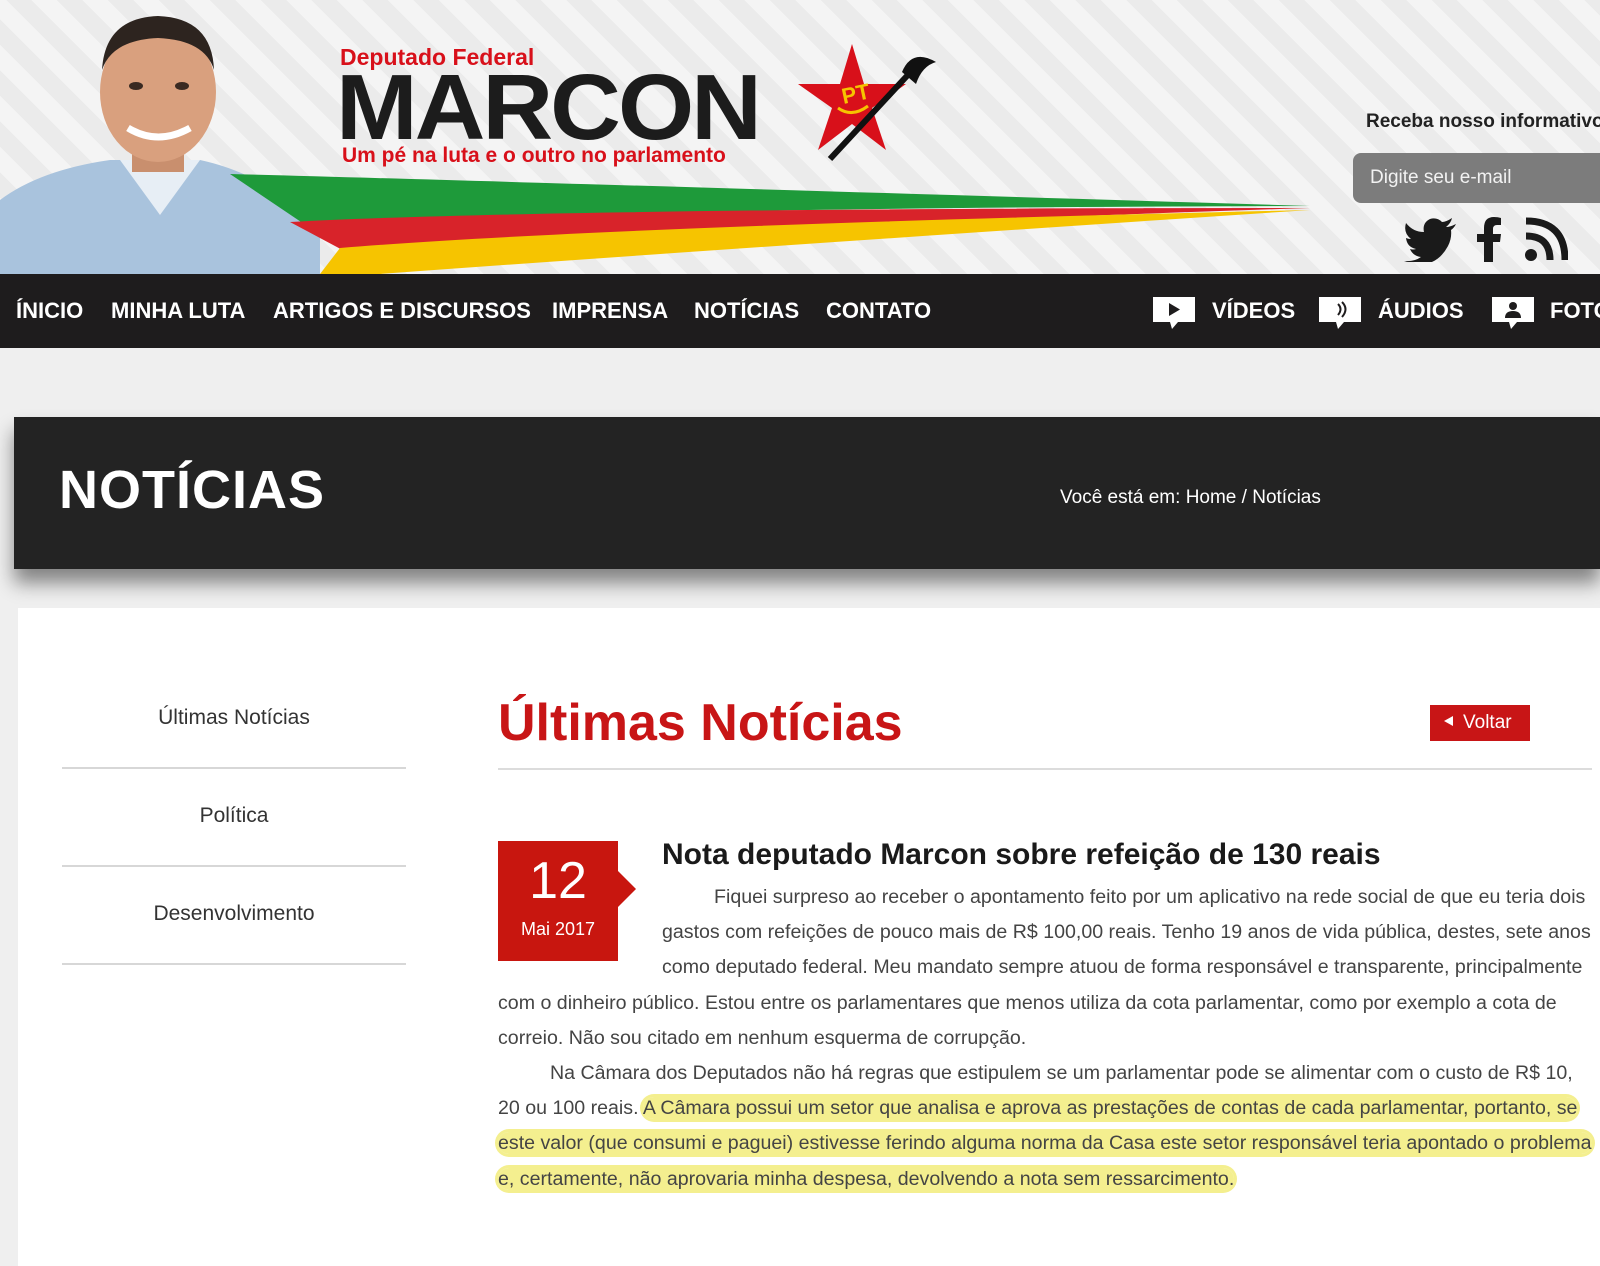  I want to click on logo-name: MARCON, so click(549, 106).